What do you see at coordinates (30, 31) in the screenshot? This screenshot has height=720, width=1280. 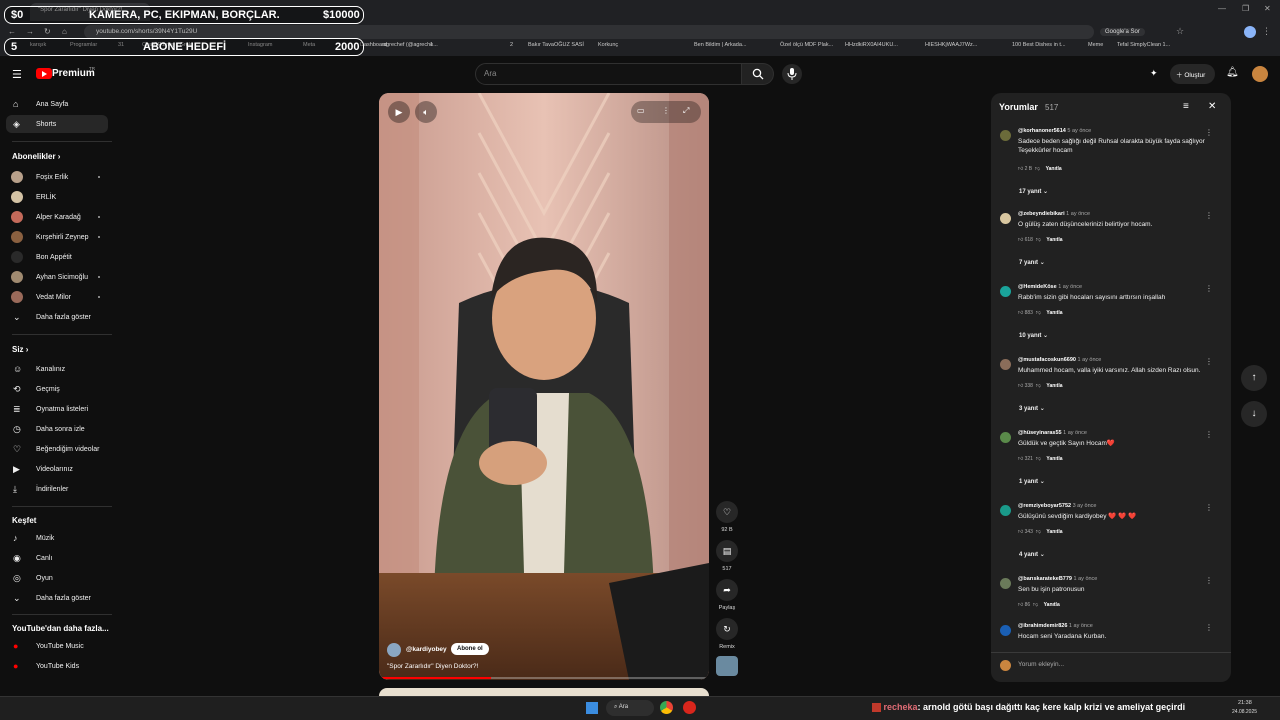 I see `forward-icon: →` at bounding box center [30, 31].